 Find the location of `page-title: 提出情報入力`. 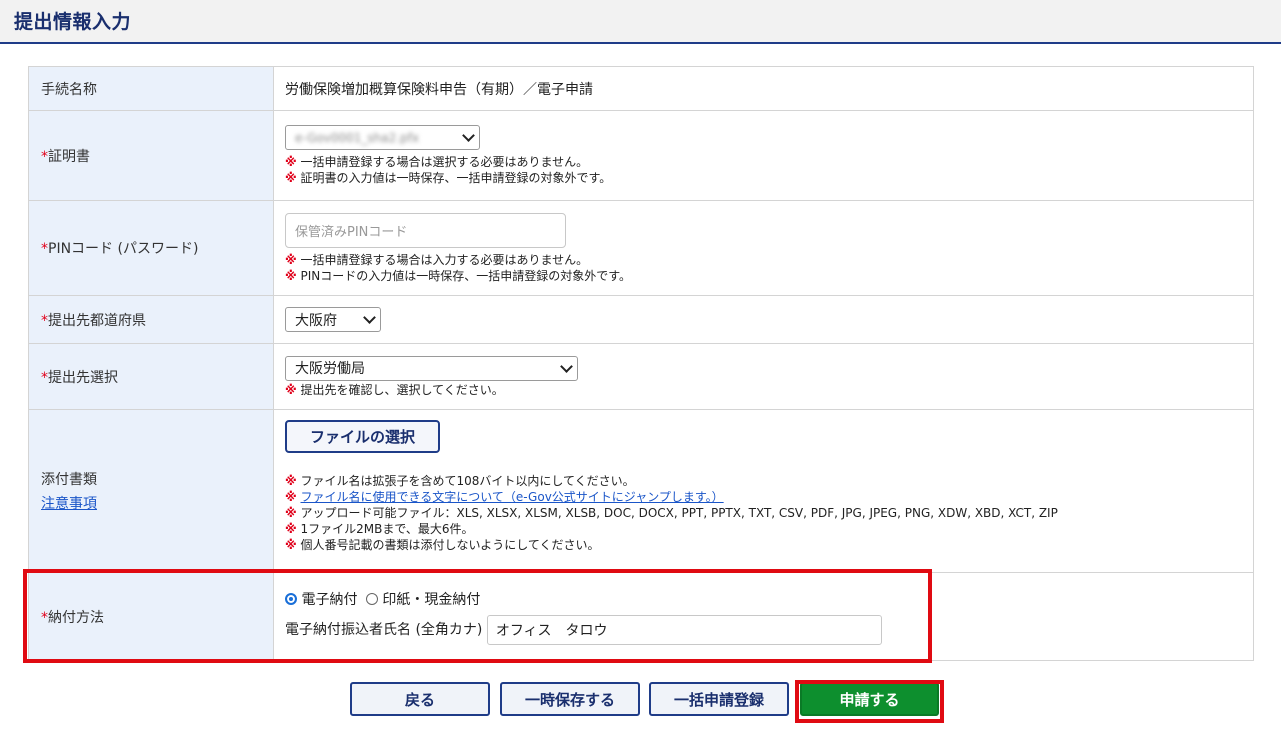

page-title: 提出情報入力 is located at coordinates (73, 22).